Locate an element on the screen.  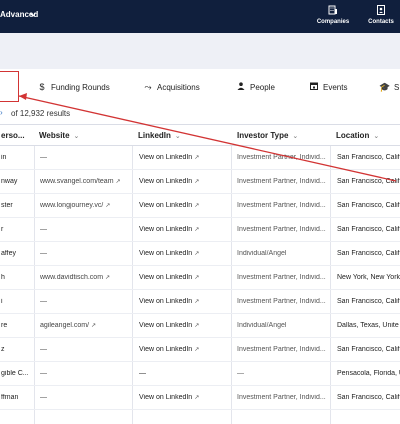
nav-contacts-button: Contacts is located at coordinates (380, 15).